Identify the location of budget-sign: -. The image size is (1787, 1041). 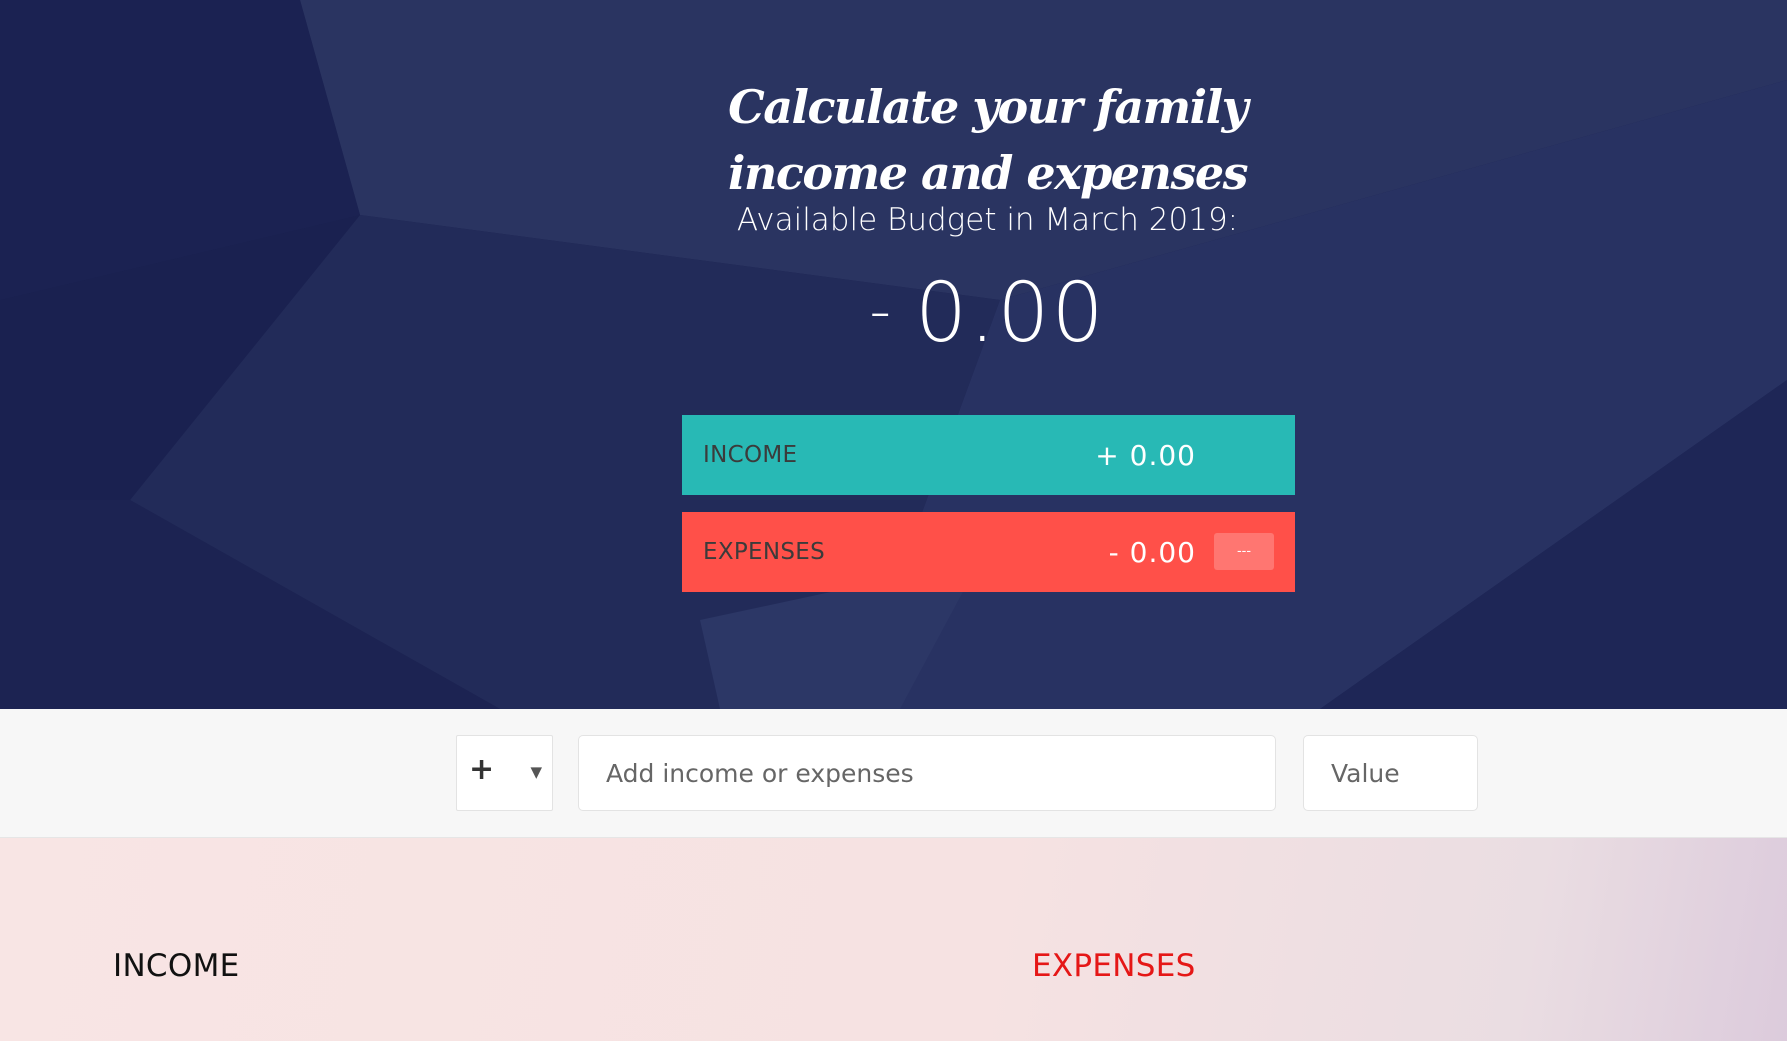
(881, 311).